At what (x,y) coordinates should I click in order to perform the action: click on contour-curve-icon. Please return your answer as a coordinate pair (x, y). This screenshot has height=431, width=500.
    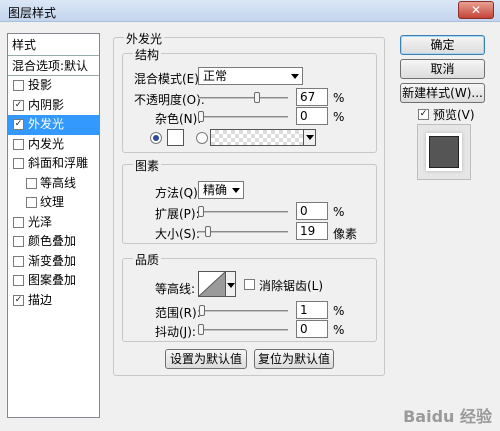
    Looking at the image, I should click on (212, 284).